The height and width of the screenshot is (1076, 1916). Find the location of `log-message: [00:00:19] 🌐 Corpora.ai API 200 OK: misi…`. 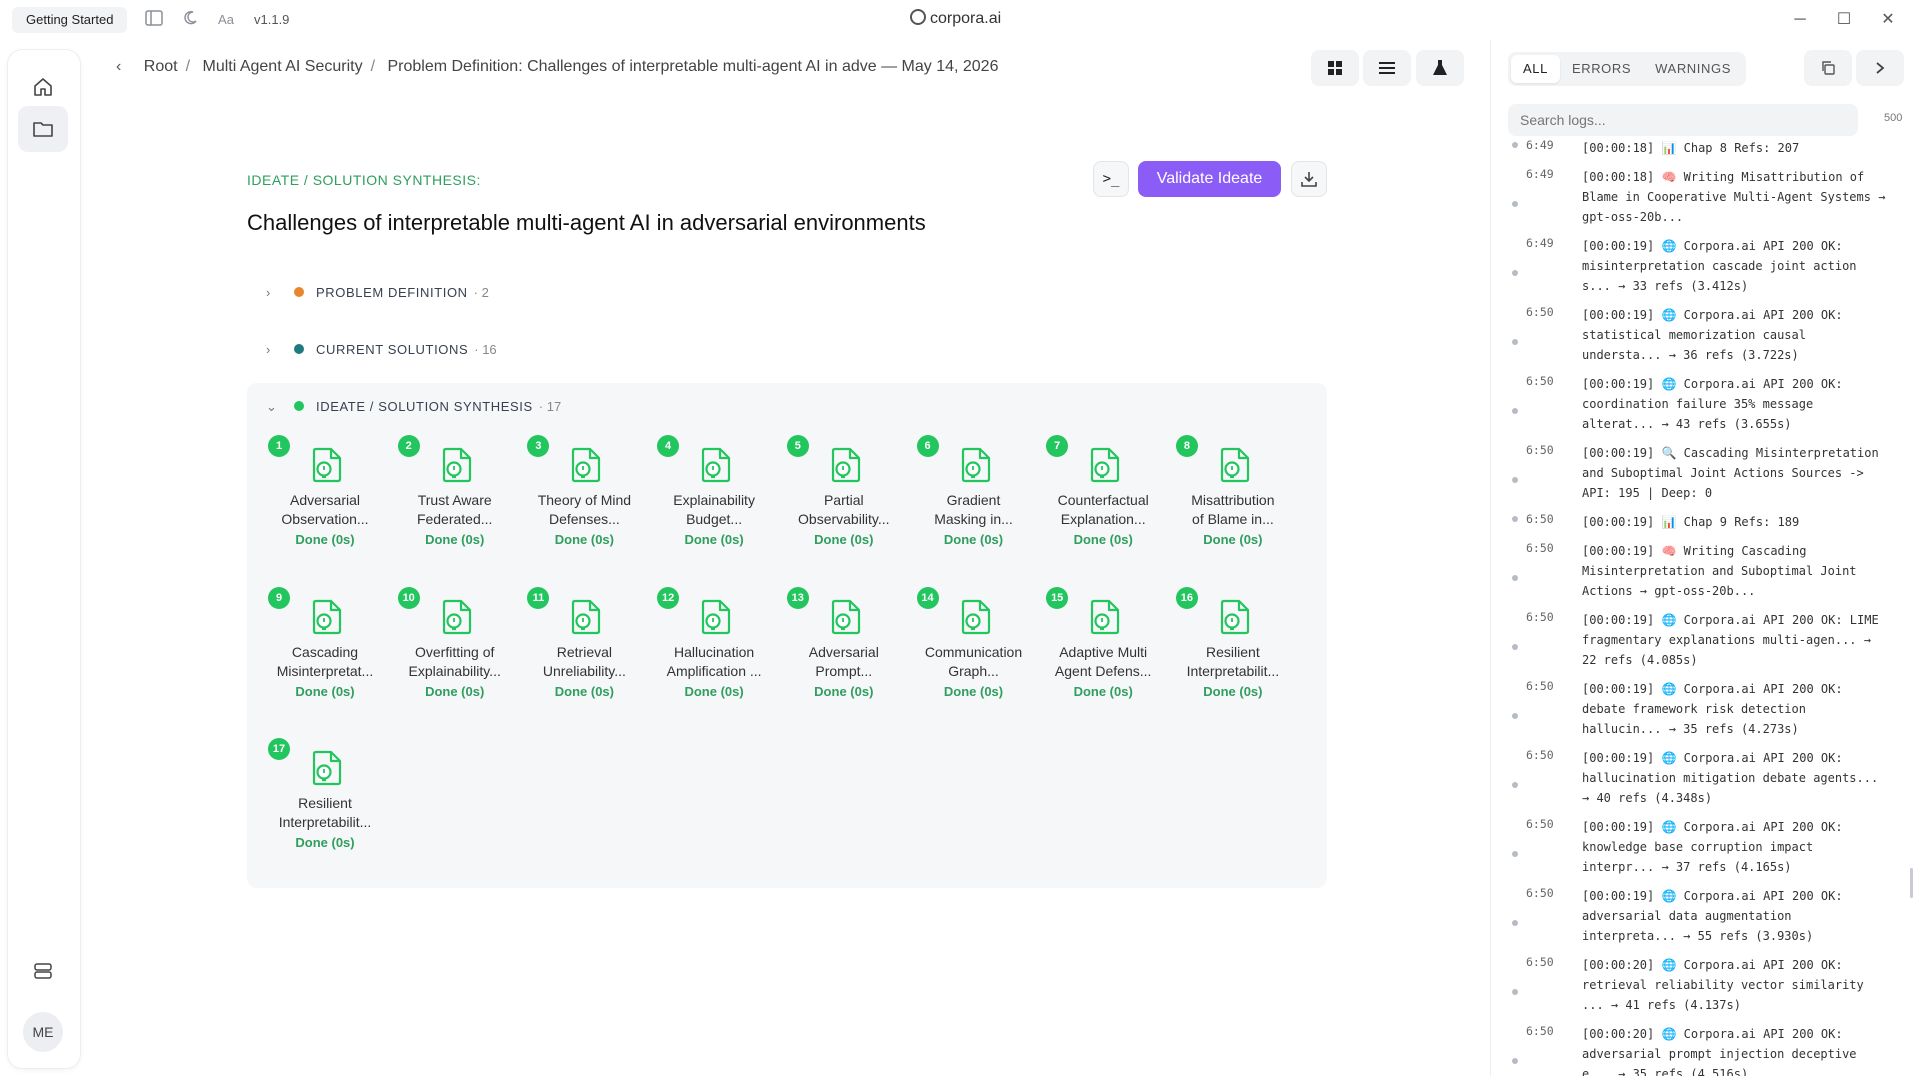

log-message: [00:00:19] 🌐 Corpora.ai API 200 OK: misi… is located at coordinates (1719, 266).